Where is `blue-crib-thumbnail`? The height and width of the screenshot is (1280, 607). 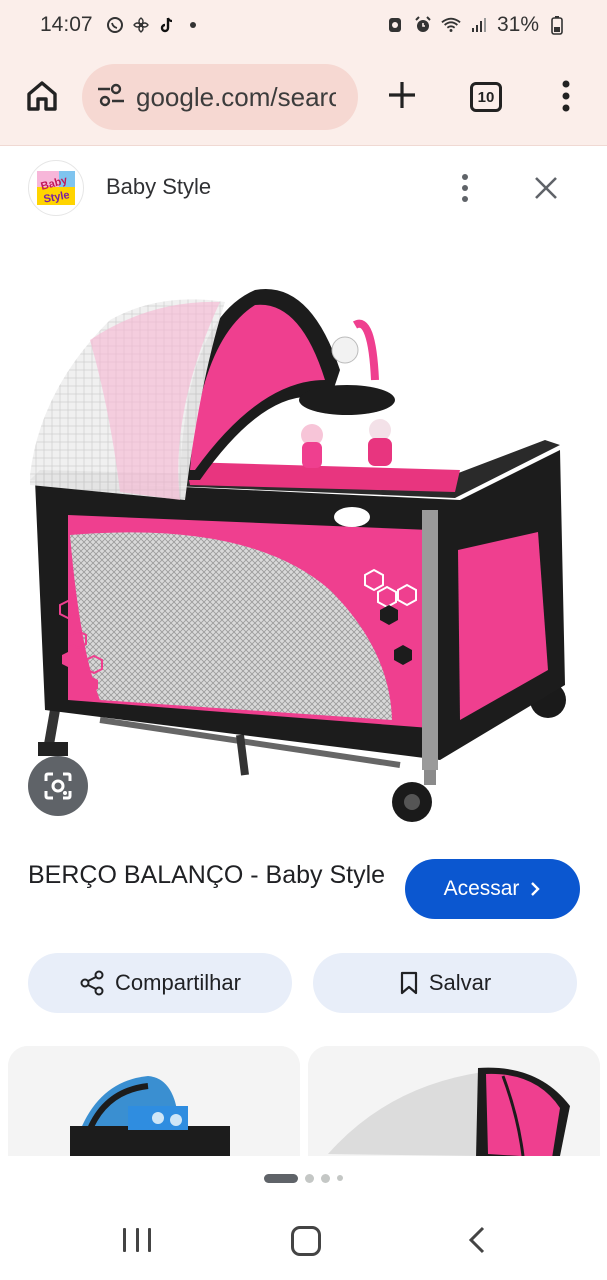 blue-crib-thumbnail is located at coordinates (154, 1101).